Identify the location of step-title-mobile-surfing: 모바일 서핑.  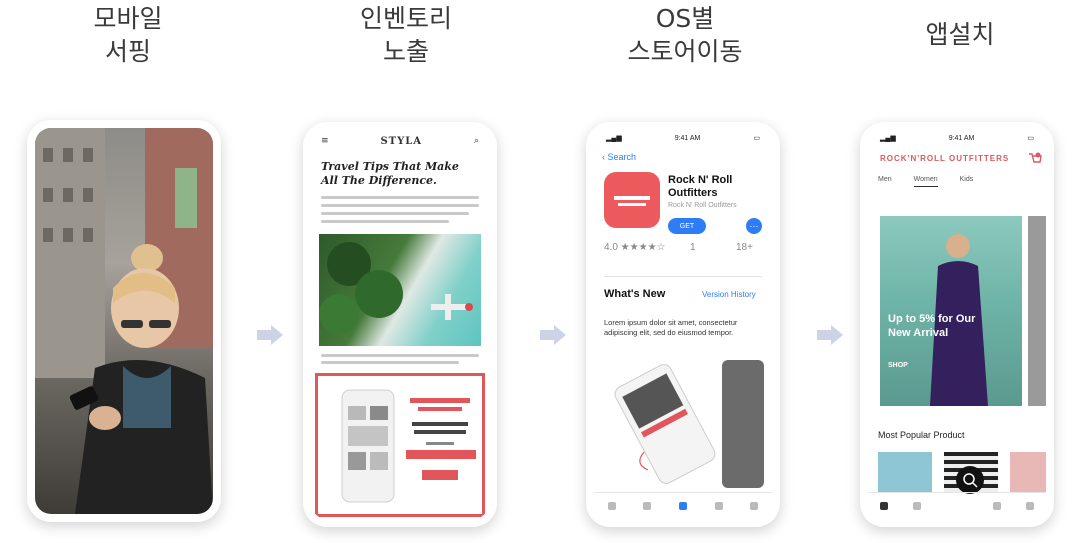
(128, 35).